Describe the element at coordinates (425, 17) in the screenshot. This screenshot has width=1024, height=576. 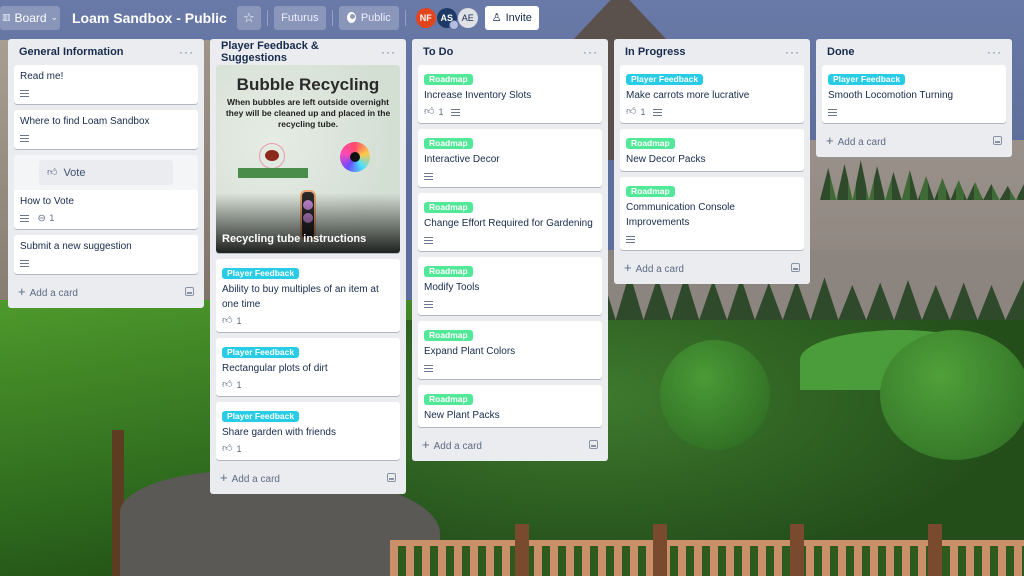
I see `member-avatar: NF` at that location.